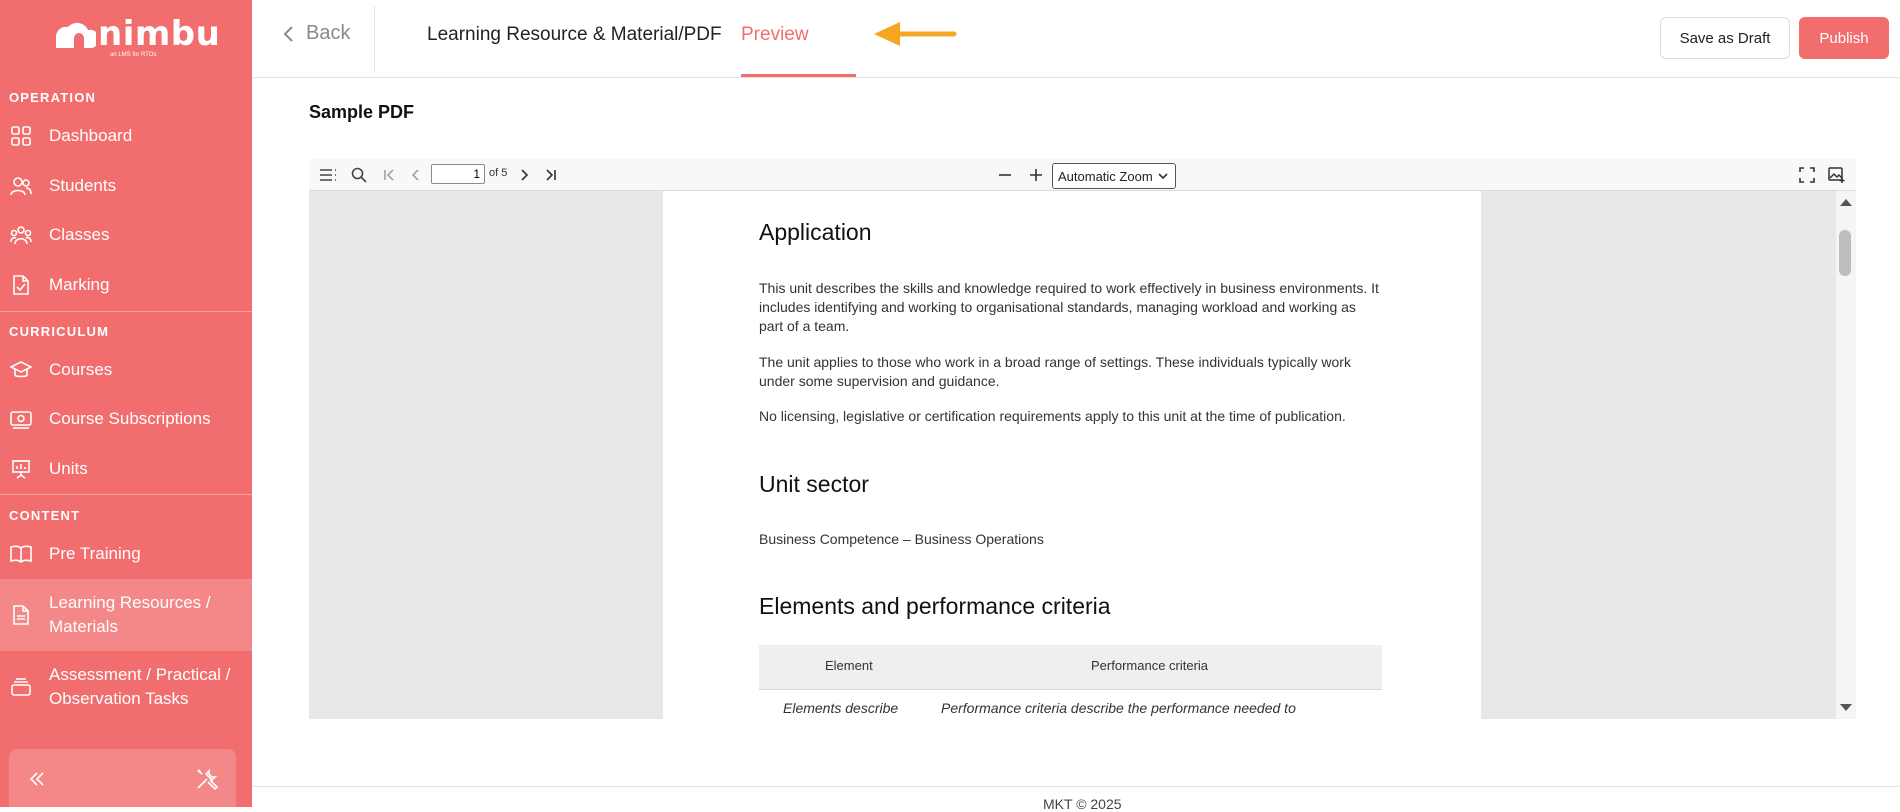  Describe the element at coordinates (915, 34) in the screenshot. I see `arrow-left-annotation-icon` at that location.